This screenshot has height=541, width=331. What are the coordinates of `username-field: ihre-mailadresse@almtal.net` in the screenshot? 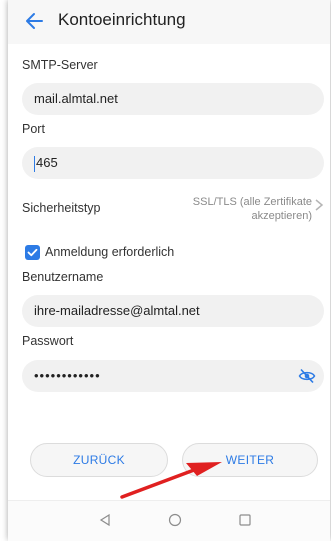 It's located at (173, 311).